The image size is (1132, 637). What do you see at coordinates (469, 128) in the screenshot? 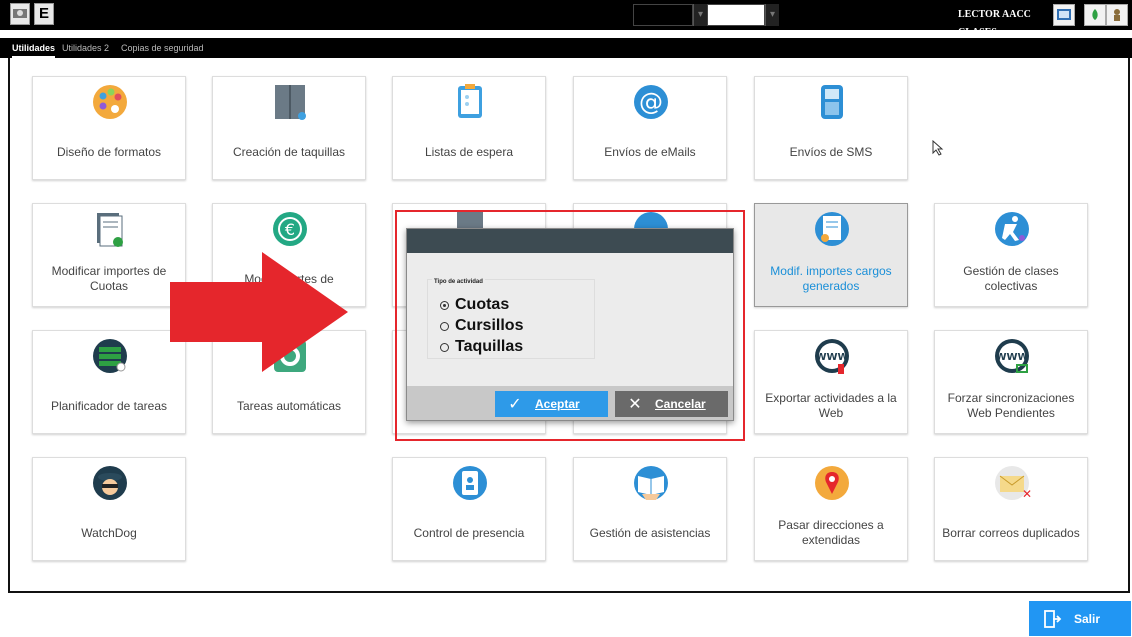
I see `tile-listas-espera: Listas de espera` at bounding box center [469, 128].